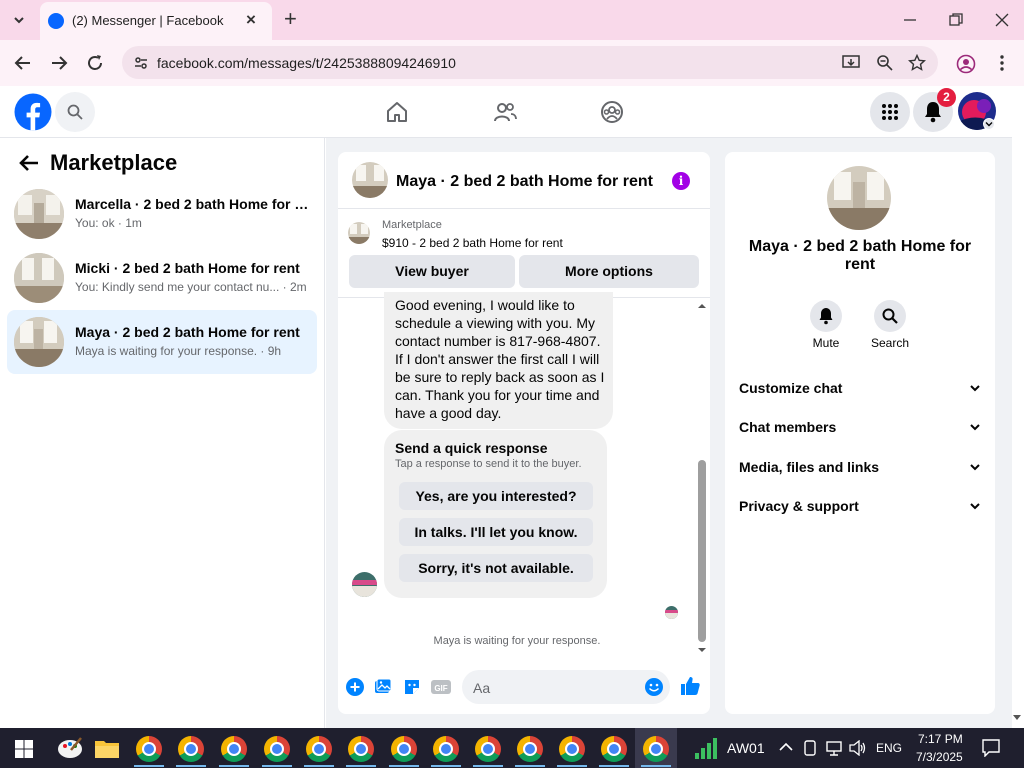 The image size is (1024, 768). What do you see at coordinates (861, 389) in the screenshot?
I see `section-customize-chat: Customize chat` at bounding box center [861, 389].